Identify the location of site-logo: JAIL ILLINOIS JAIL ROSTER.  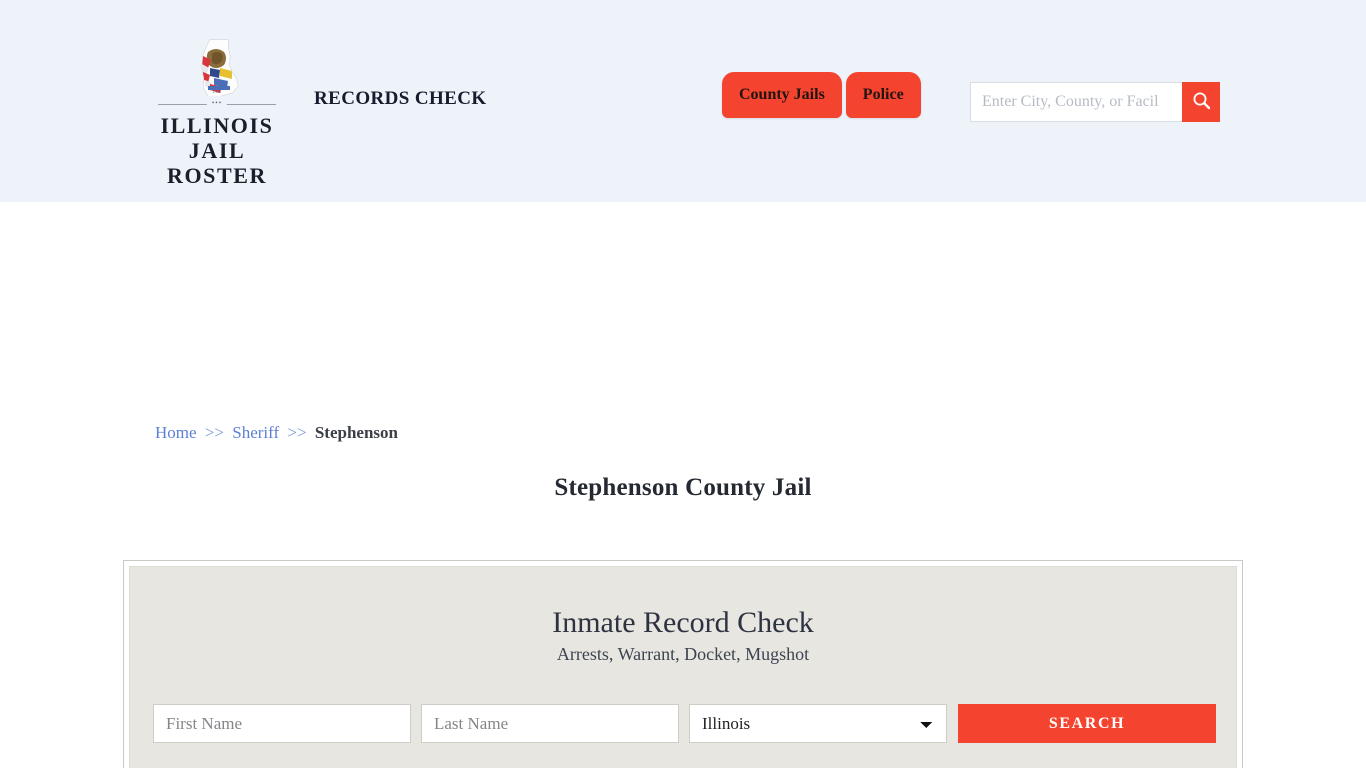
(217, 113).